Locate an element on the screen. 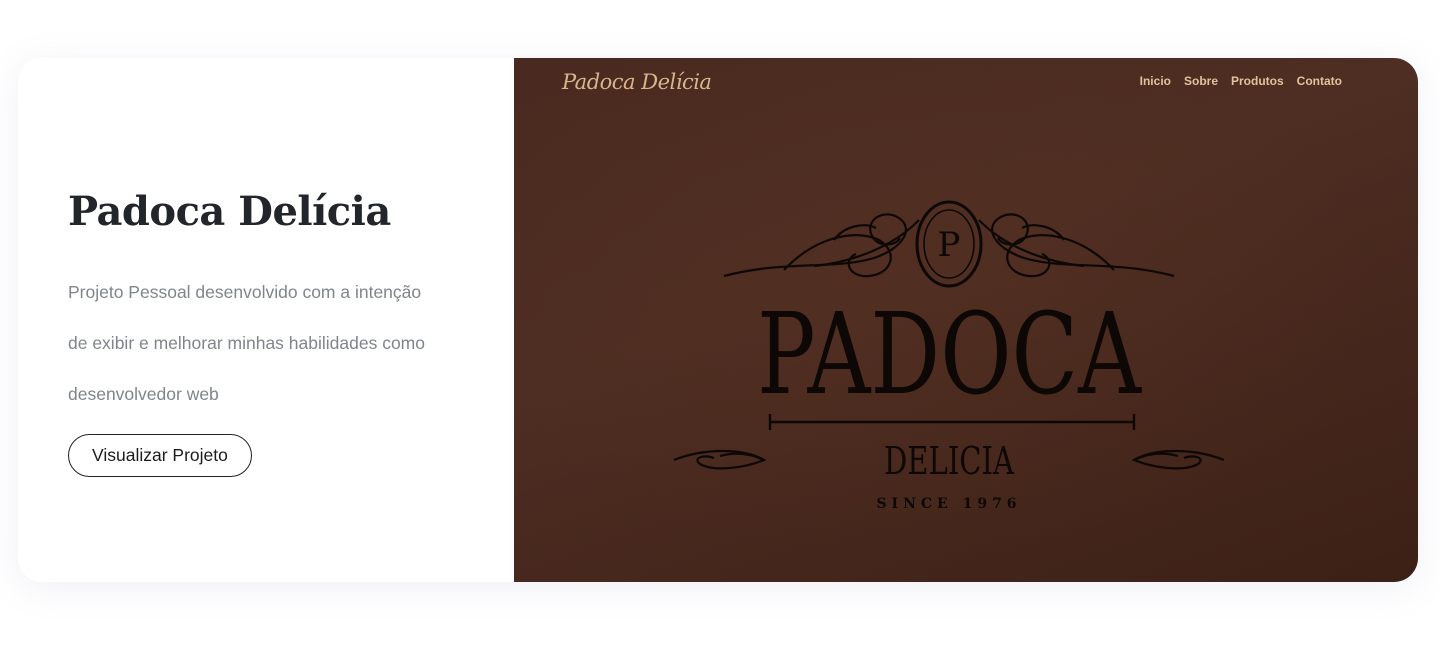 The height and width of the screenshot is (652, 1440). preview-nav-inicio: Inicio is located at coordinates (1155, 81).